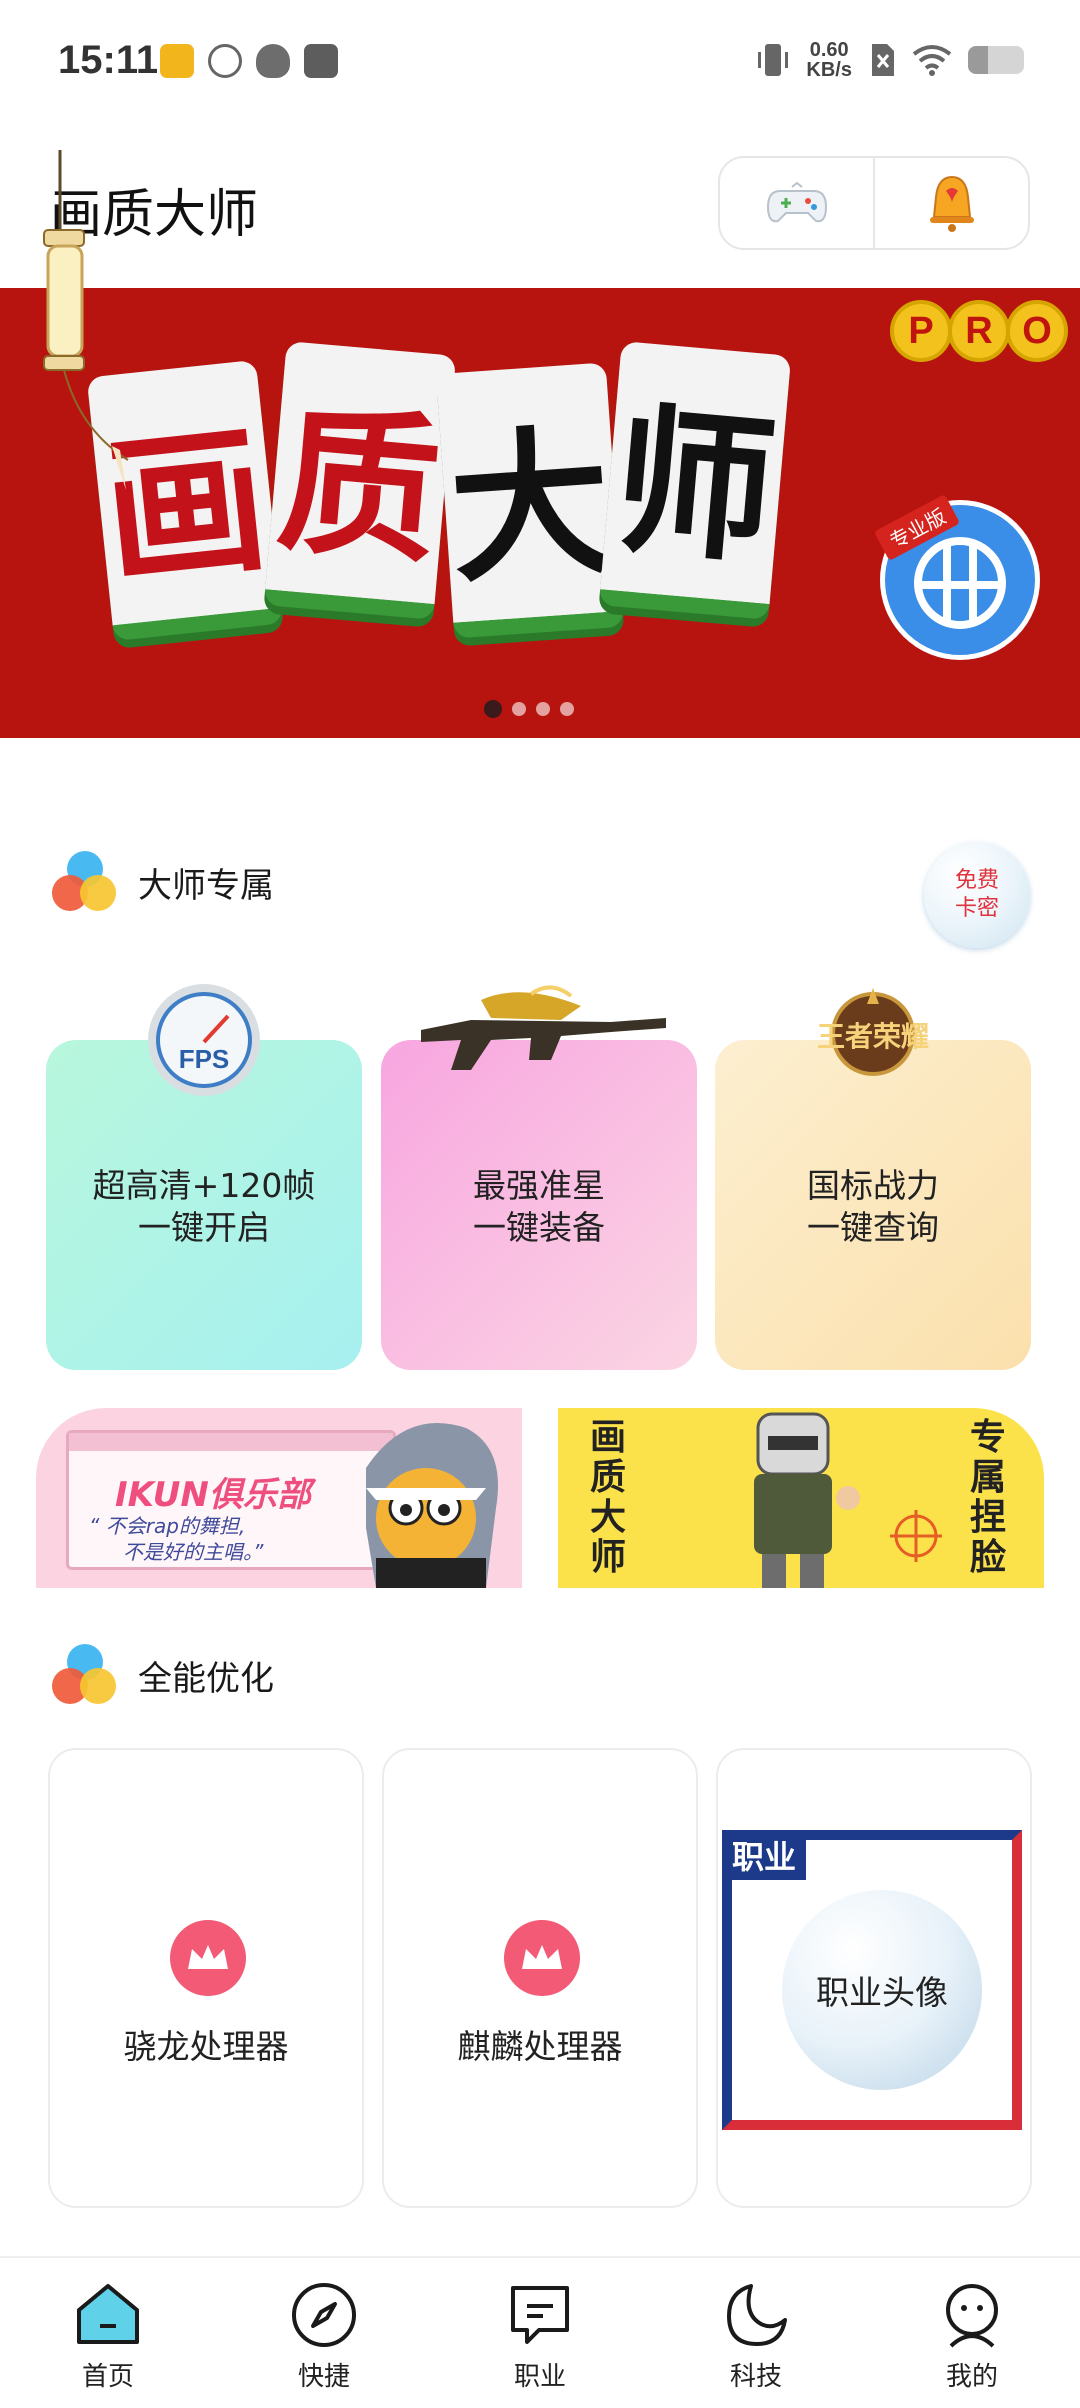 The width and height of the screenshot is (1080, 2408). What do you see at coordinates (807, 1500) in the screenshot?
I see `soldier-figure-icon` at bounding box center [807, 1500].